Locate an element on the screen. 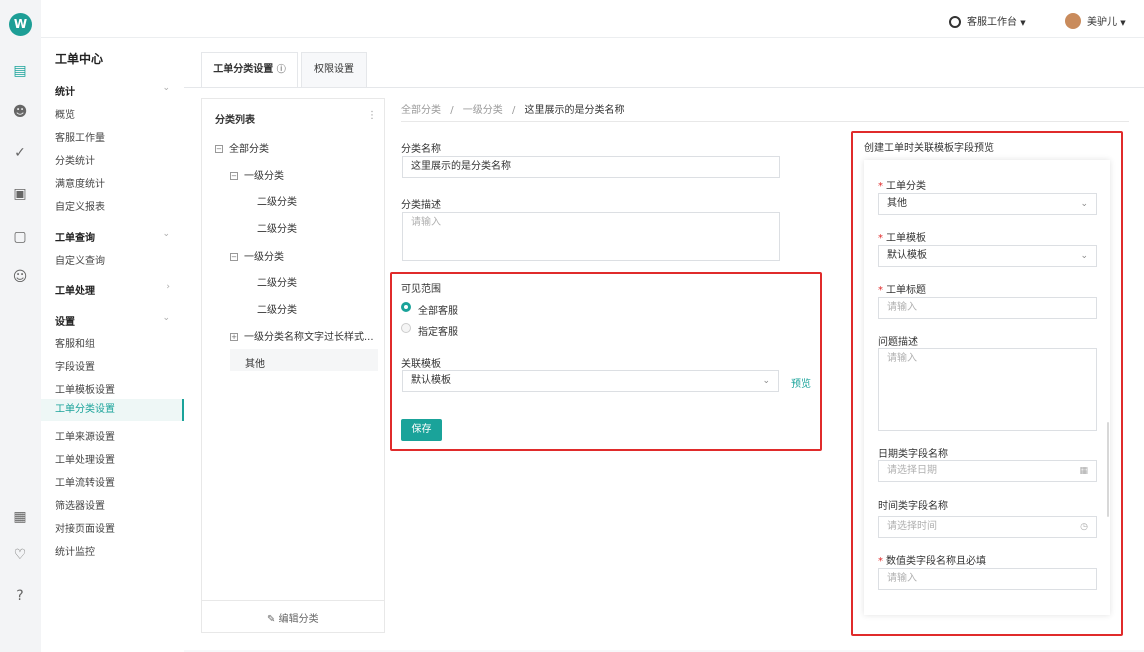 This screenshot has width=1144, height=652. category-name-input: 这里展示的是分类名称 is located at coordinates (591, 167).